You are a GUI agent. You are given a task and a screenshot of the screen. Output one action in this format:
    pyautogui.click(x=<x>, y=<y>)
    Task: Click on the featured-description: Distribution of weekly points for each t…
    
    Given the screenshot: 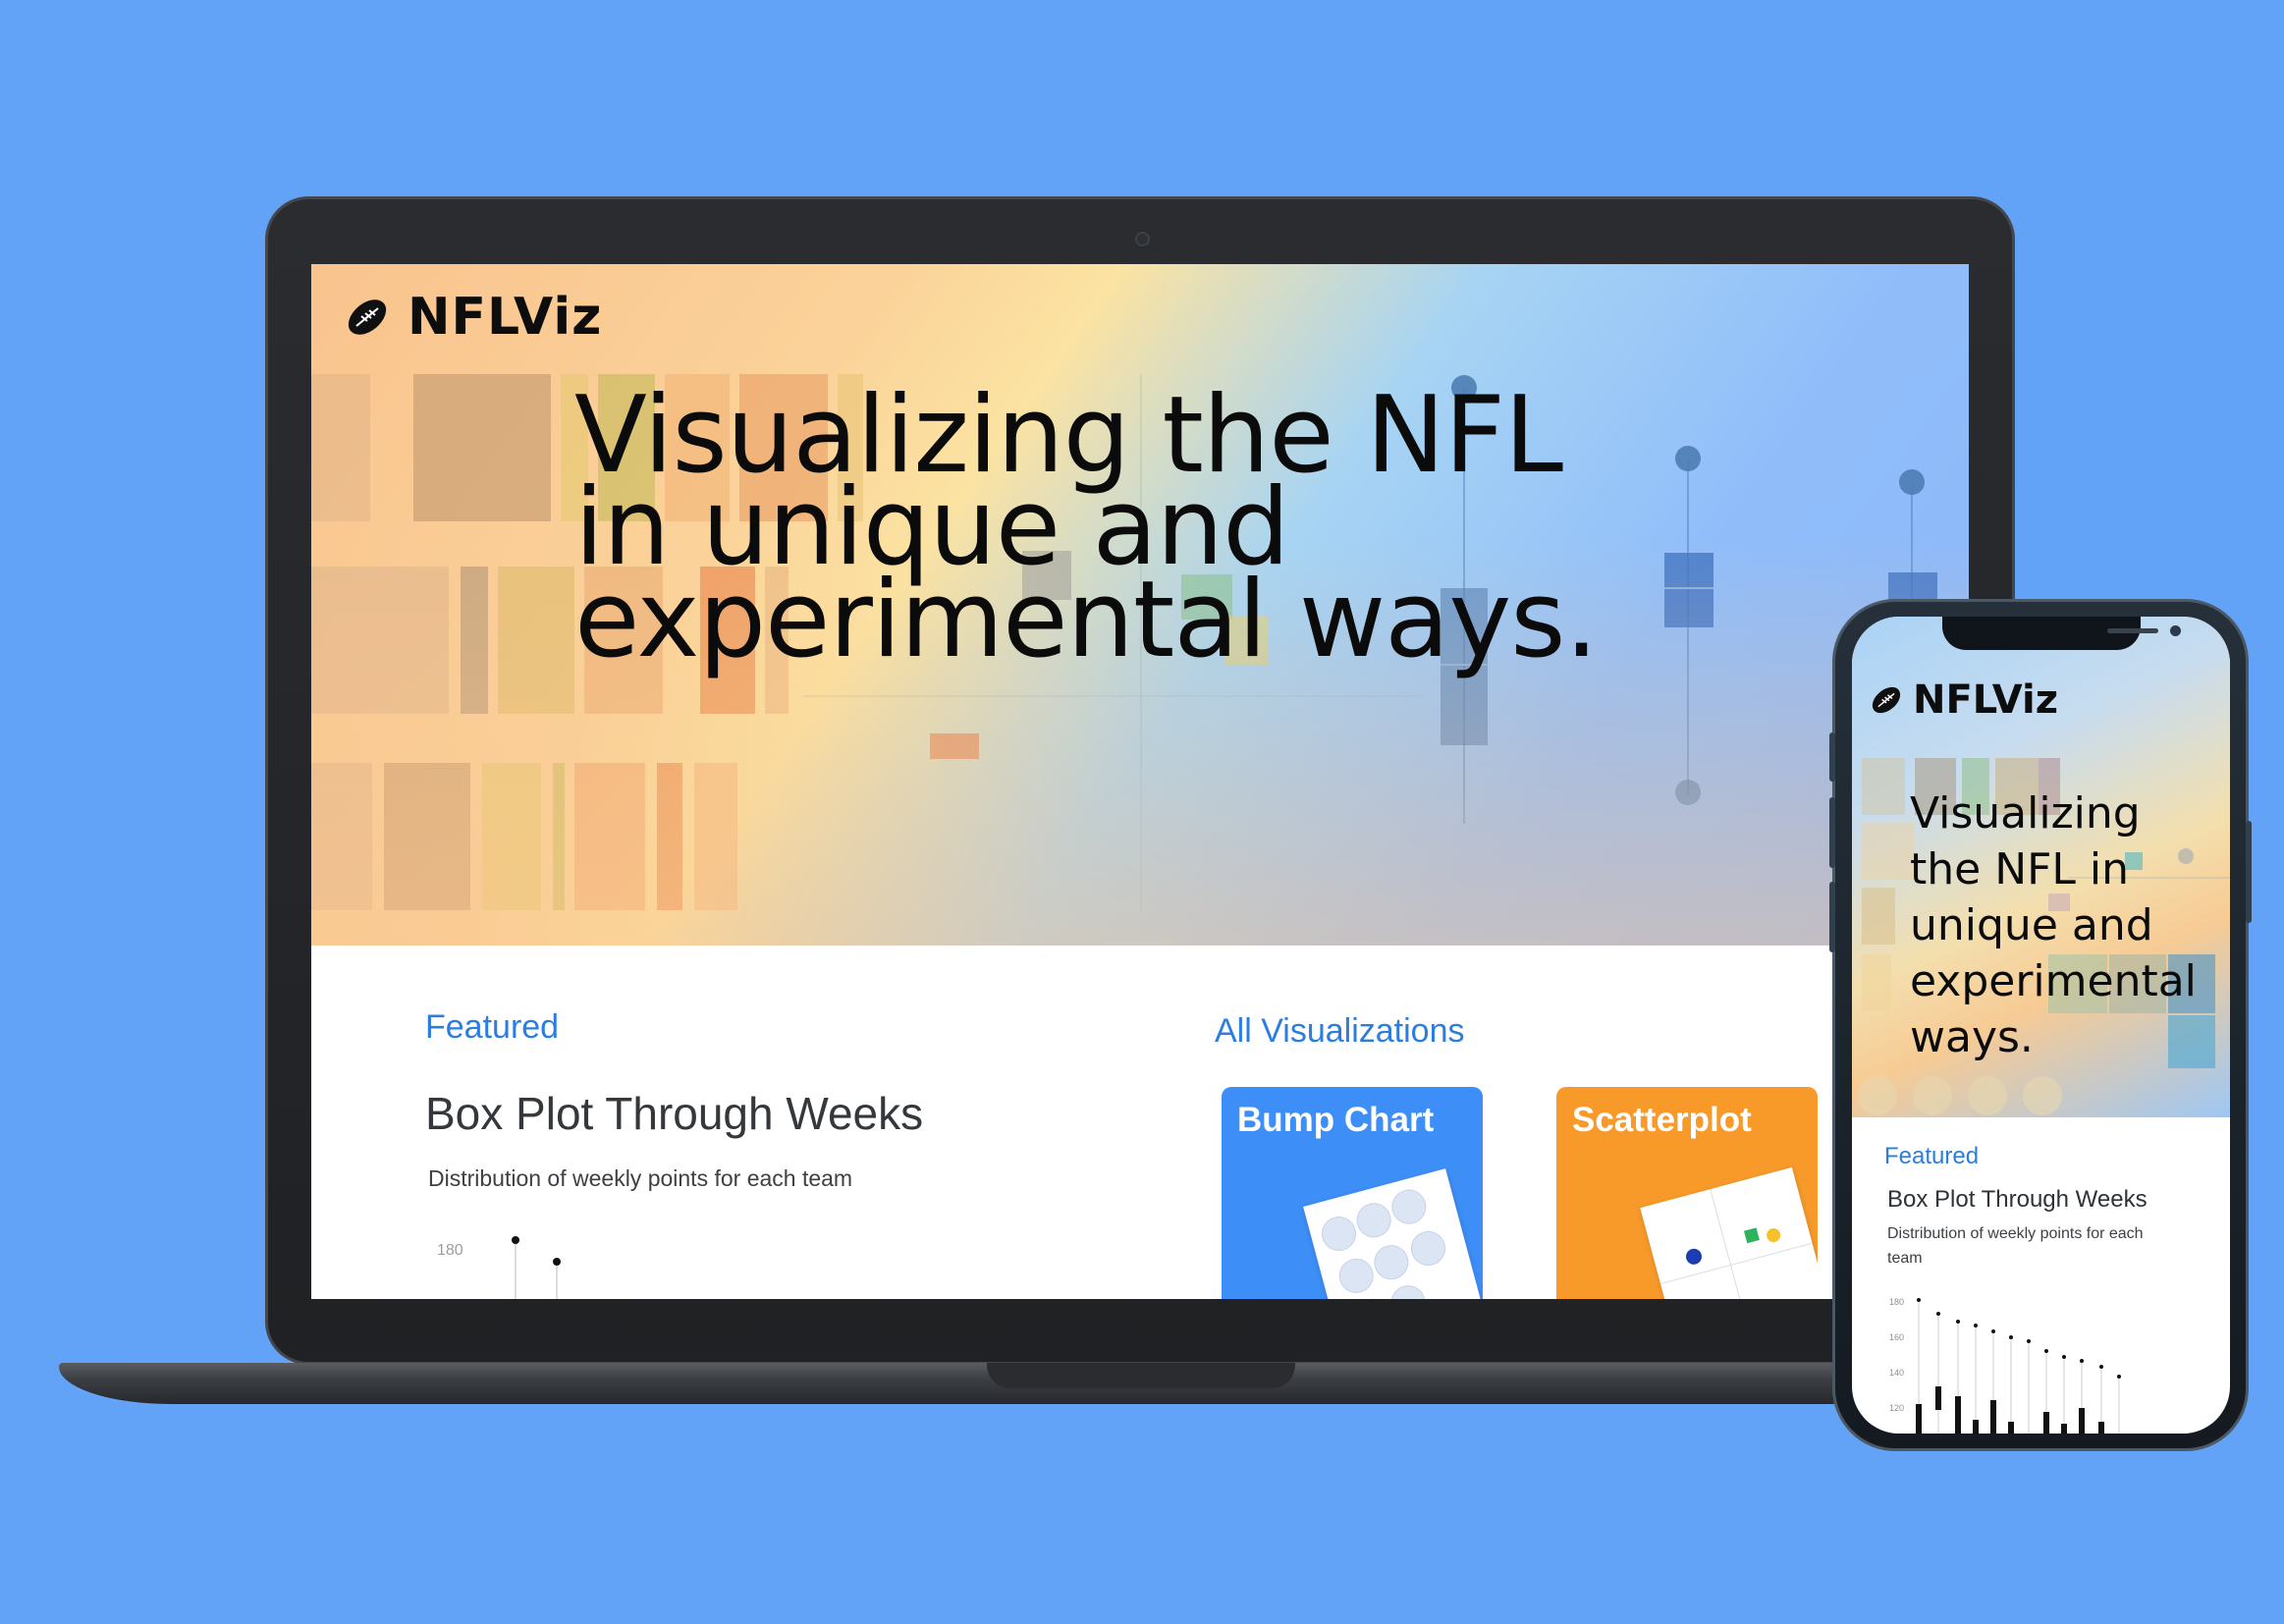 What is the action you would take?
    pyautogui.click(x=640, y=1178)
    